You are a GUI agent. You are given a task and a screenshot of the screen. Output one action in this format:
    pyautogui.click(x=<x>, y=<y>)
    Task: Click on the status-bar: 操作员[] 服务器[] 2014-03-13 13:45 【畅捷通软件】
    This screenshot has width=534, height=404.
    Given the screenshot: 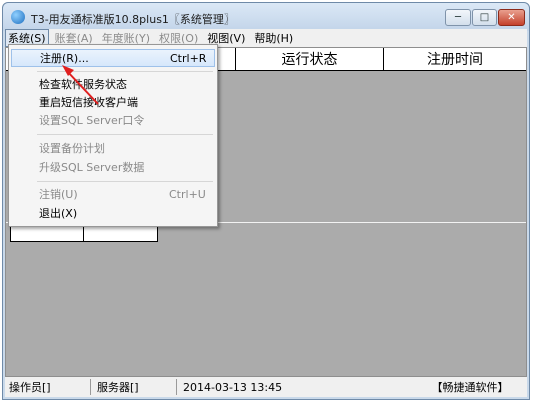 What is the action you would take?
    pyautogui.click(x=266, y=387)
    